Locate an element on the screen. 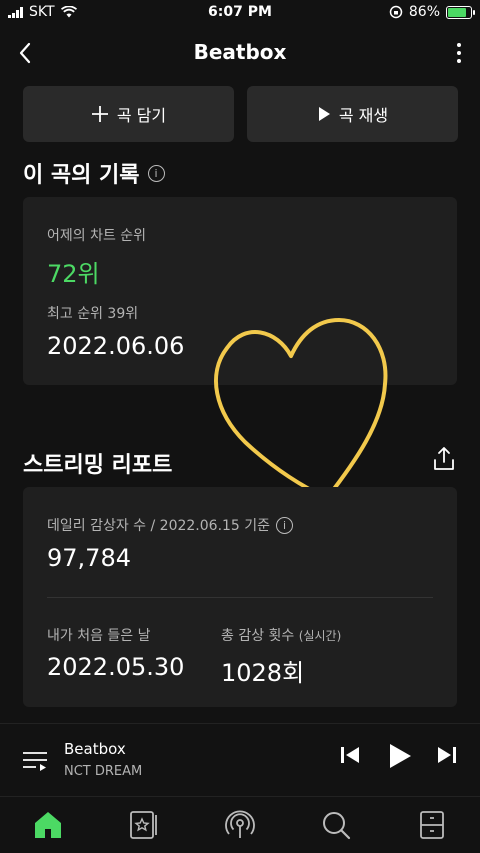 The image size is (480, 853). orientation-lock-icon is located at coordinates (396, 12).